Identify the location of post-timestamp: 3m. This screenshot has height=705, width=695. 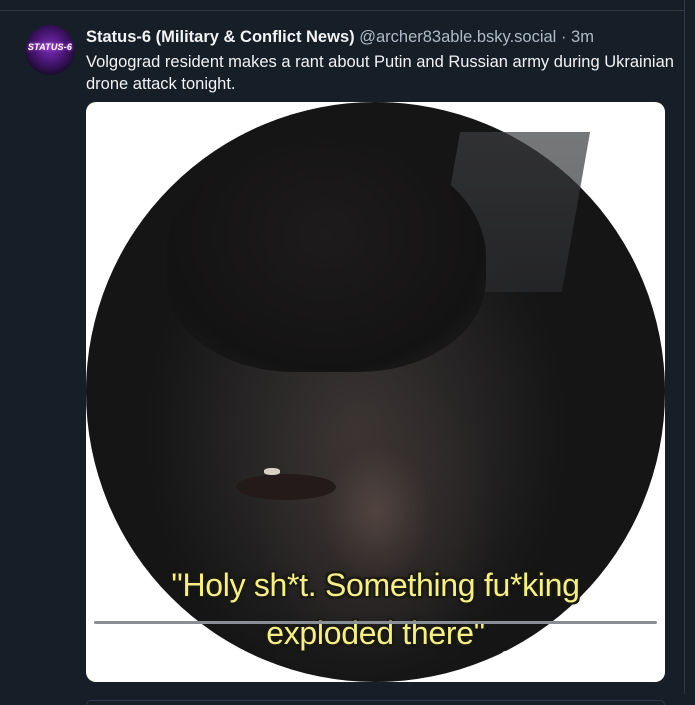
(582, 37).